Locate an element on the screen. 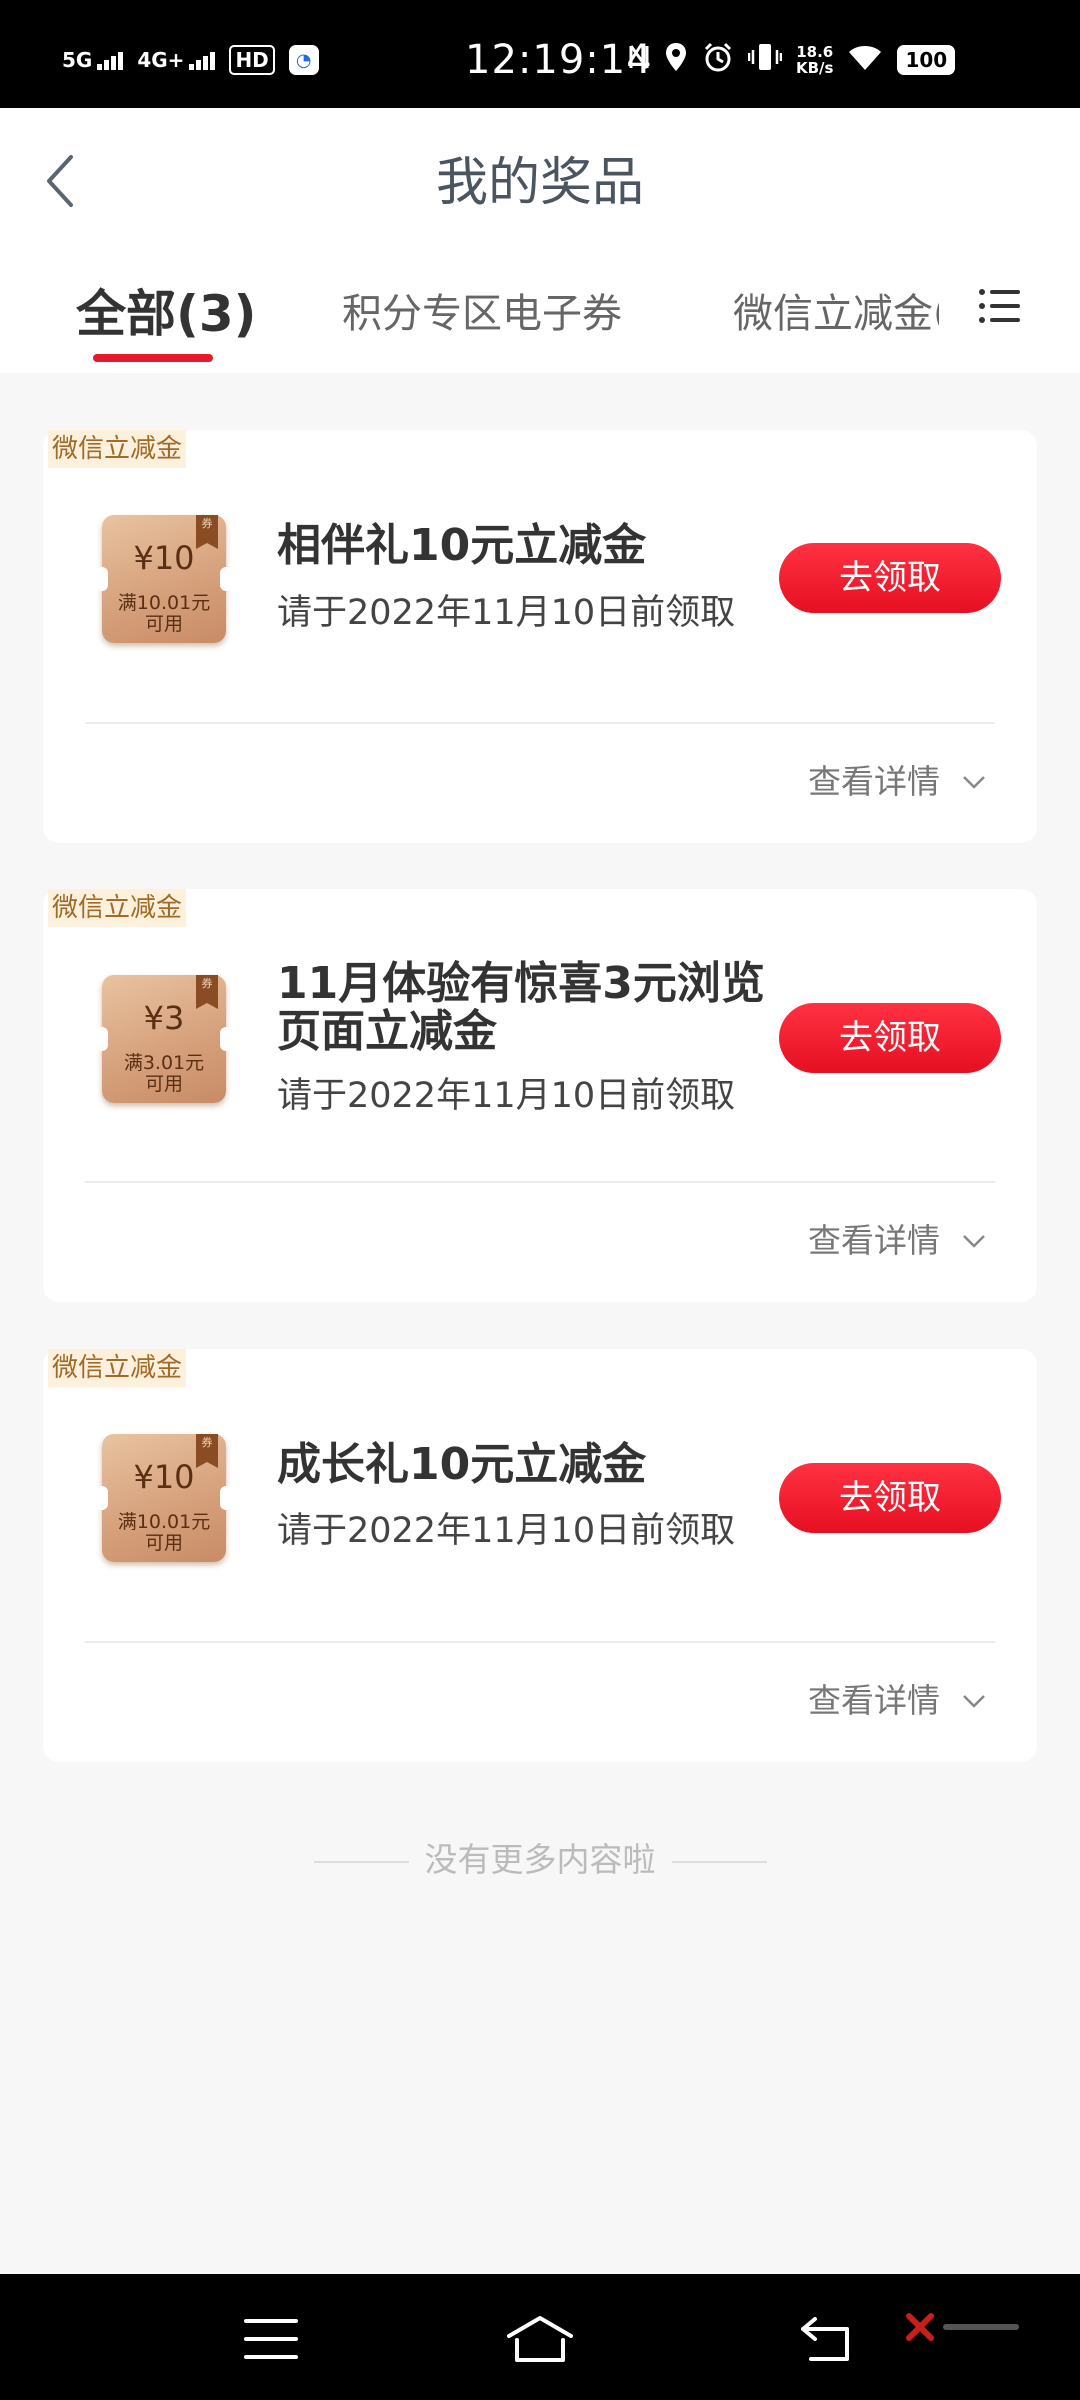 The image size is (1080, 2400). speed-unit: KB/s is located at coordinates (815, 68).